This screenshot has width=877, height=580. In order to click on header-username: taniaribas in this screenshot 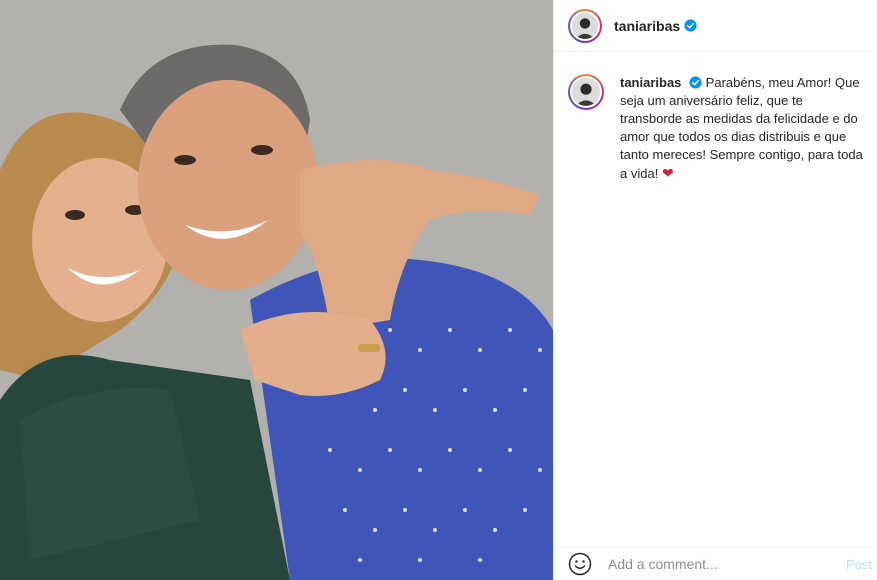, I will do `click(647, 26)`.